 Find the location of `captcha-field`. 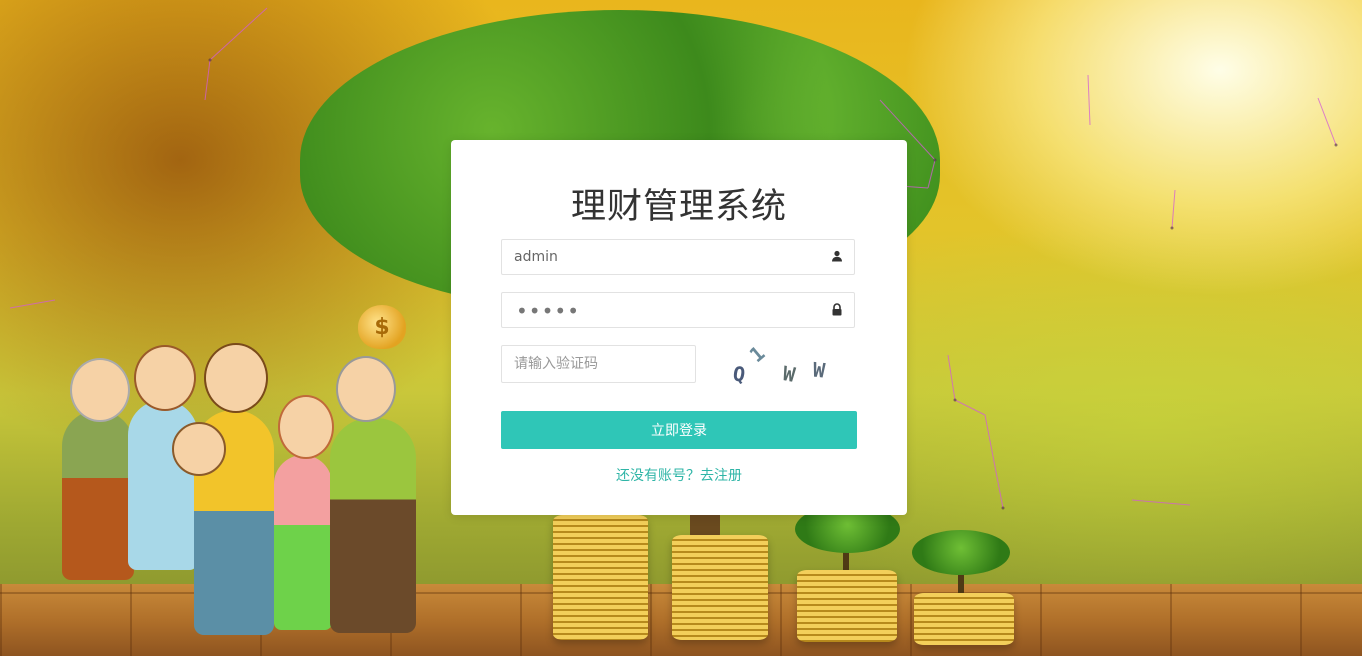

captcha-field is located at coordinates (598, 364).